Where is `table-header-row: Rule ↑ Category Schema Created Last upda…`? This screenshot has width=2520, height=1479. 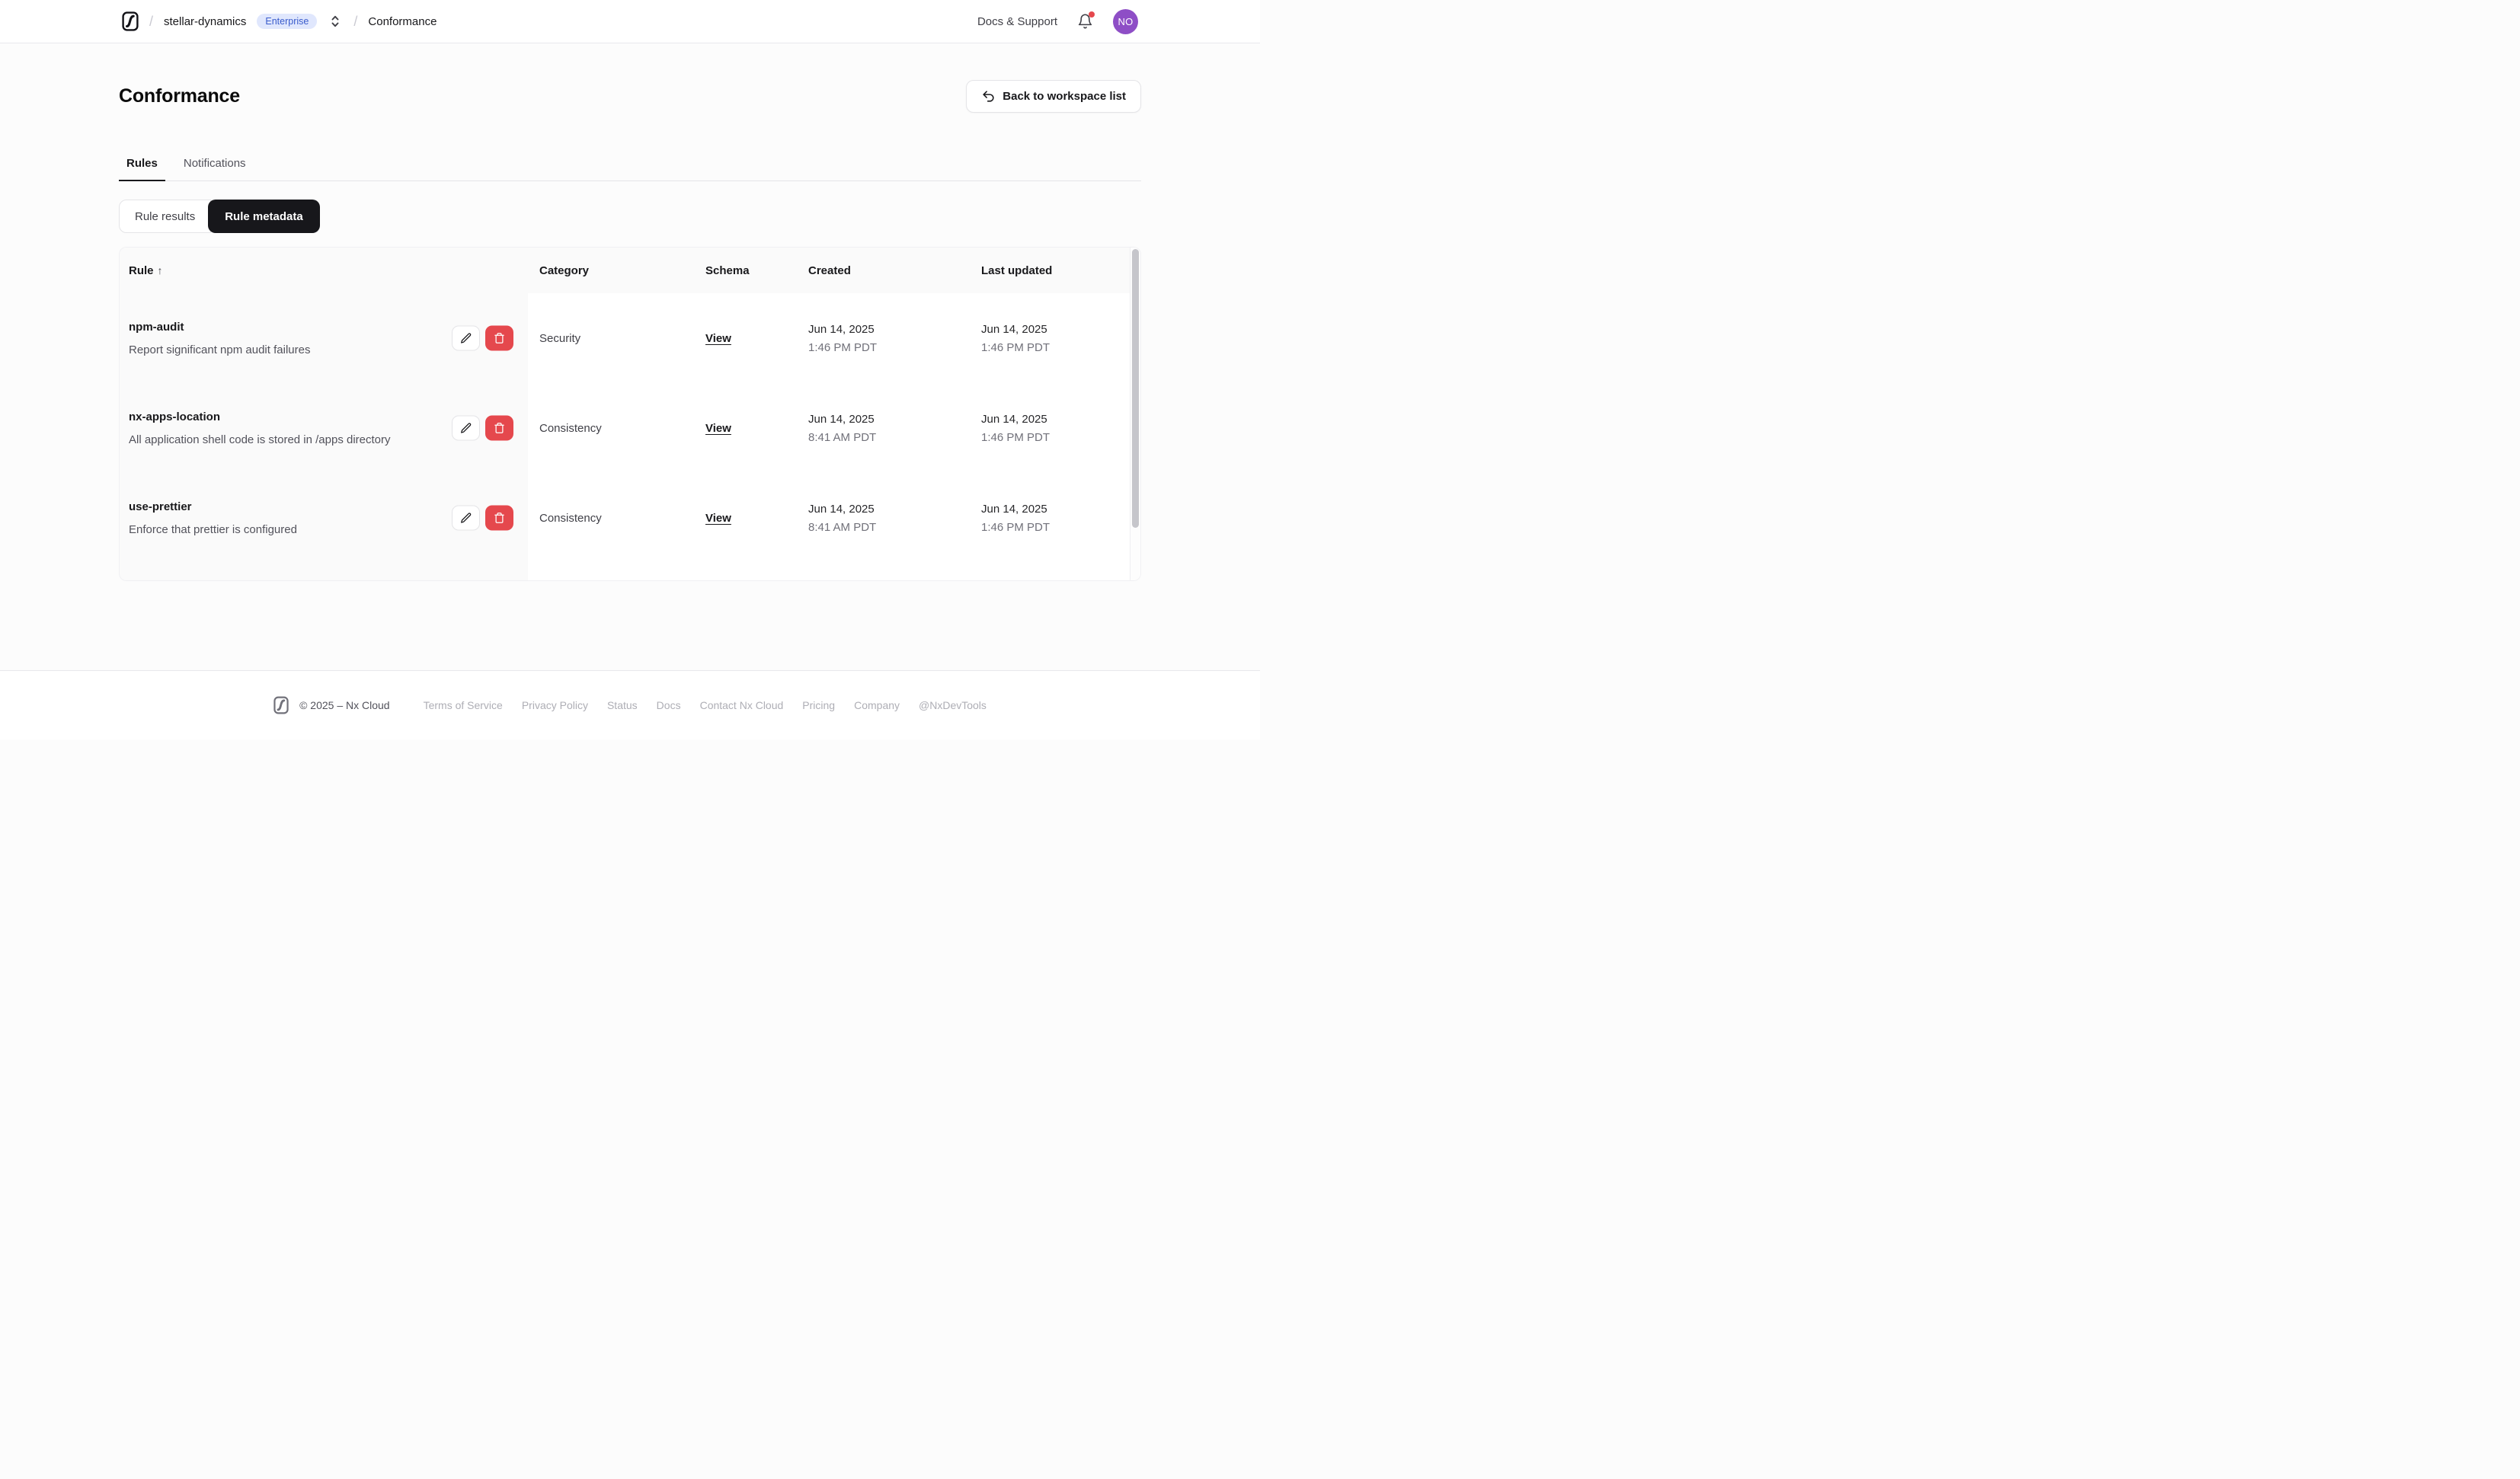
table-header-row: Rule ↑ Category Schema Created Last upda… is located at coordinates (630, 270).